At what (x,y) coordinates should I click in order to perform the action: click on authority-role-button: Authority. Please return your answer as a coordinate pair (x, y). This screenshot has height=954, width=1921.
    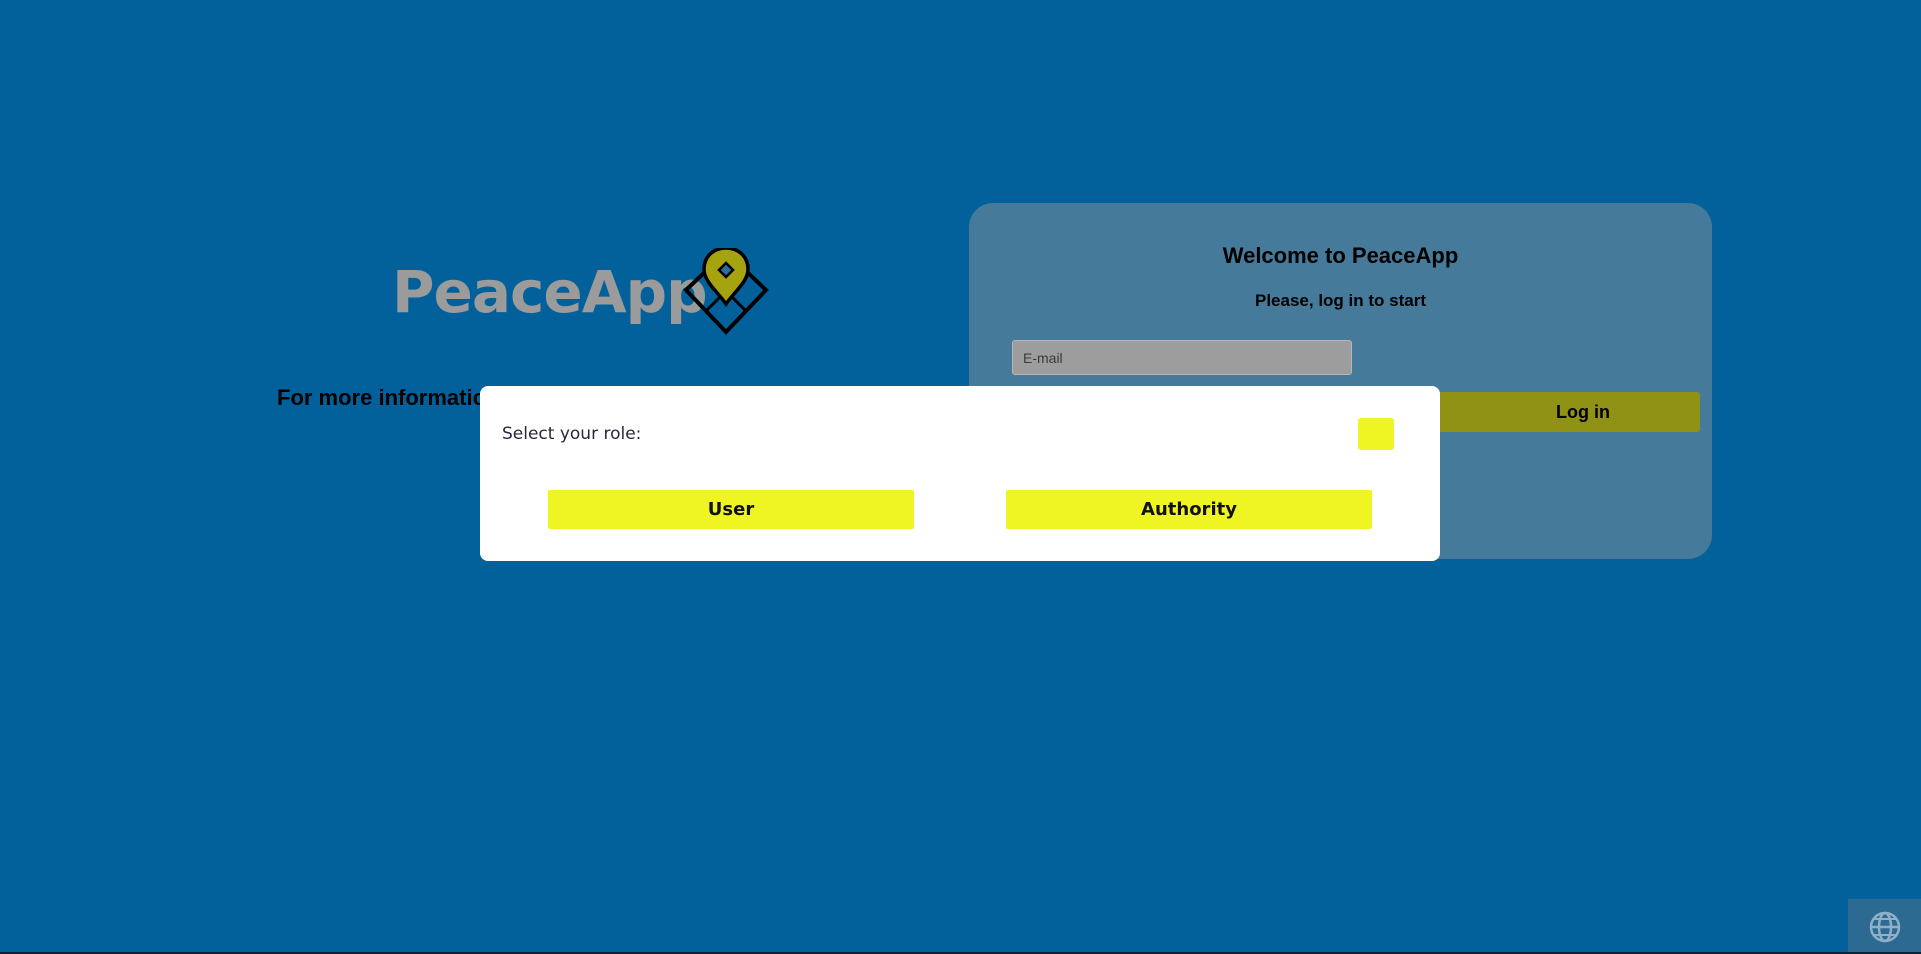
    Looking at the image, I should click on (1189, 509).